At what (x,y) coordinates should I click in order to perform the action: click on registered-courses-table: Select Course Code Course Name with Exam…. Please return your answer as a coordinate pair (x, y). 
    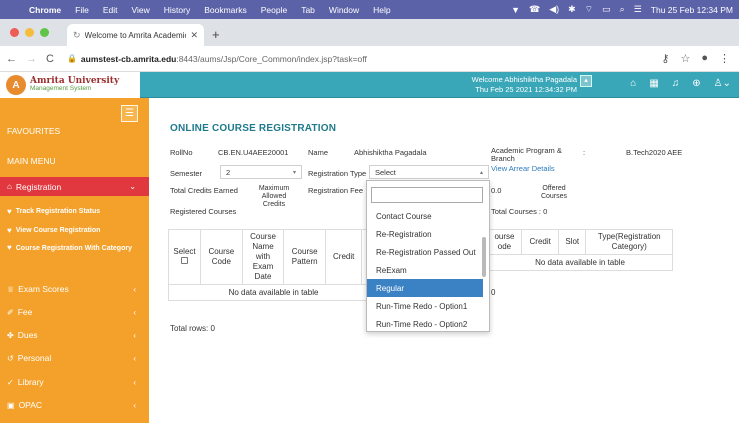
    Looking at the image, I should click on (273, 265).